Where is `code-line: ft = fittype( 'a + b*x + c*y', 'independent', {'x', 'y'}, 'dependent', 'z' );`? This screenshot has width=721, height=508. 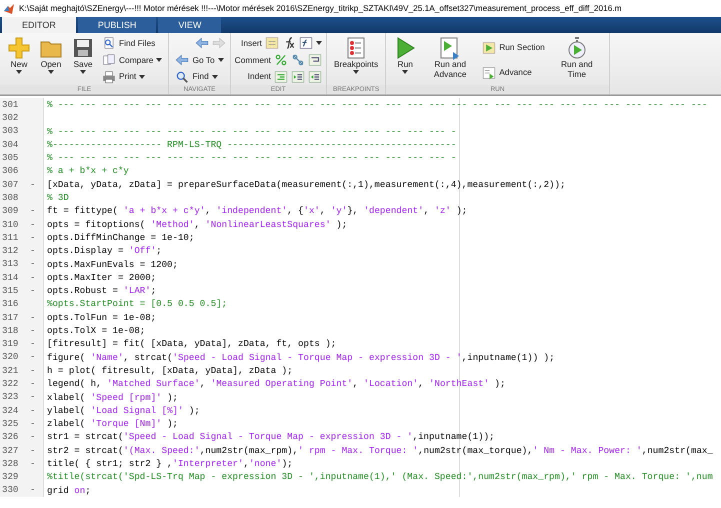 code-line: ft = fittype( 'a + b*x + c*y', 'independent', {'x', 'y'}, 'dependent', 'z' ); is located at coordinates (257, 211).